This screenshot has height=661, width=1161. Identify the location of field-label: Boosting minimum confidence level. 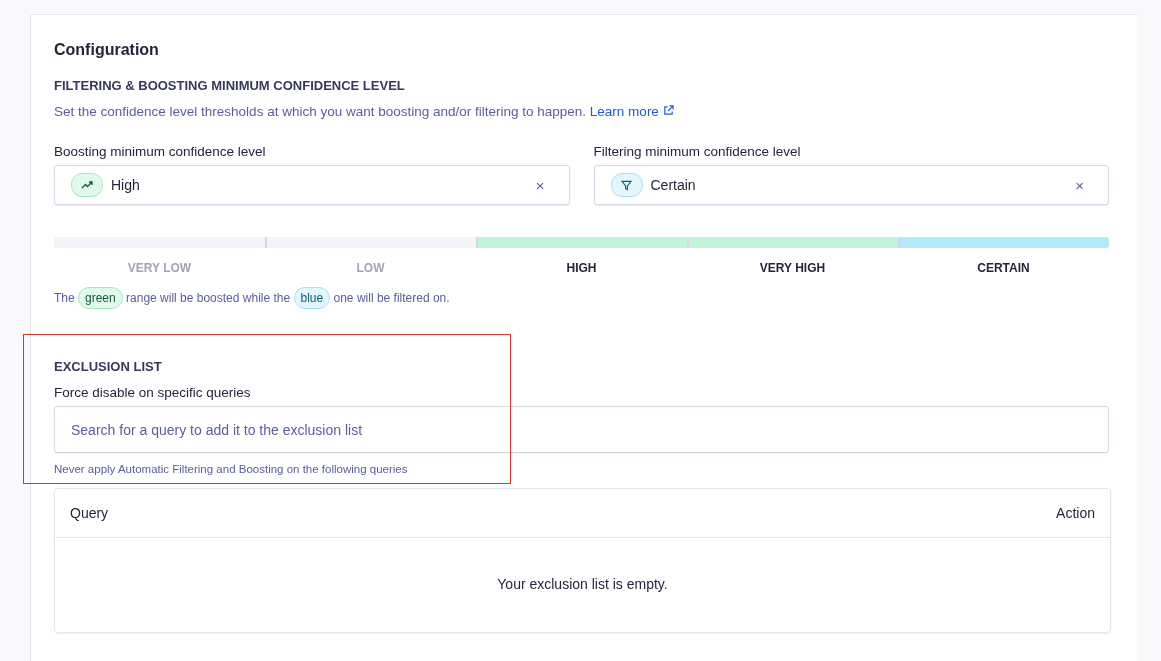
(160, 151).